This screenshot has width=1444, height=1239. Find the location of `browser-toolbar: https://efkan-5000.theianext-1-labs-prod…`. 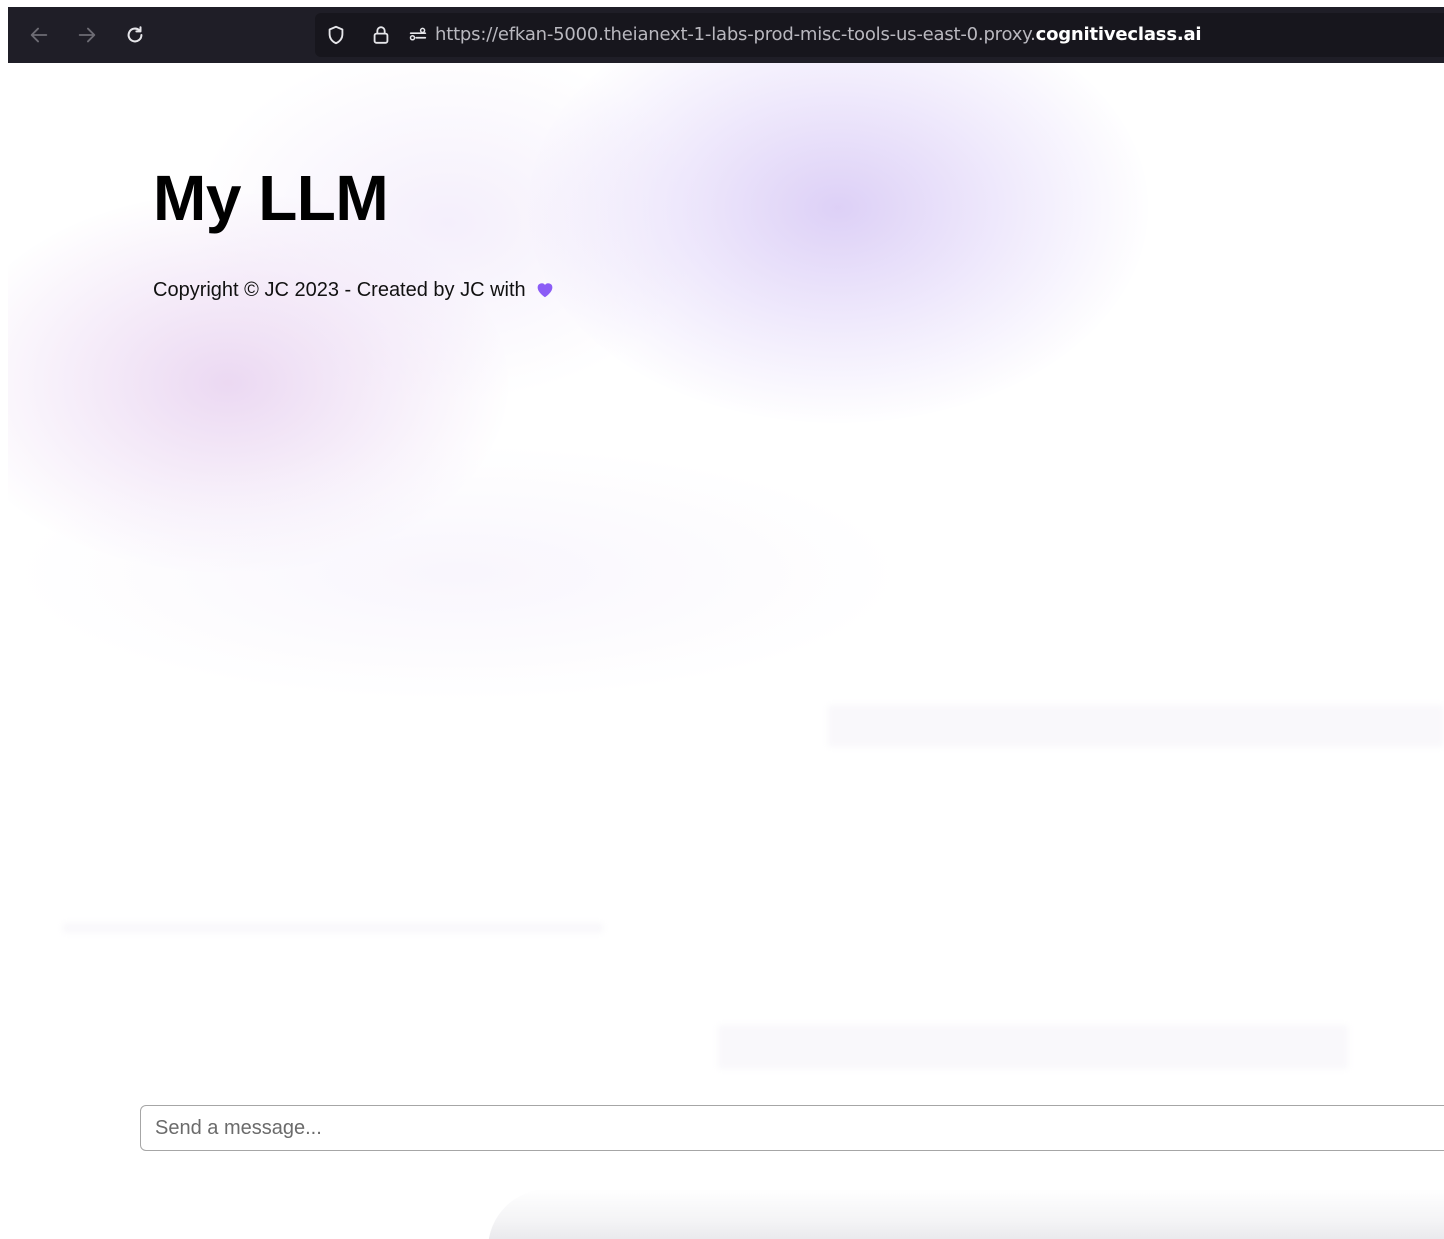

browser-toolbar: https://efkan-5000.theianext-1-labs-prod… is located at coordinates (726, 35).